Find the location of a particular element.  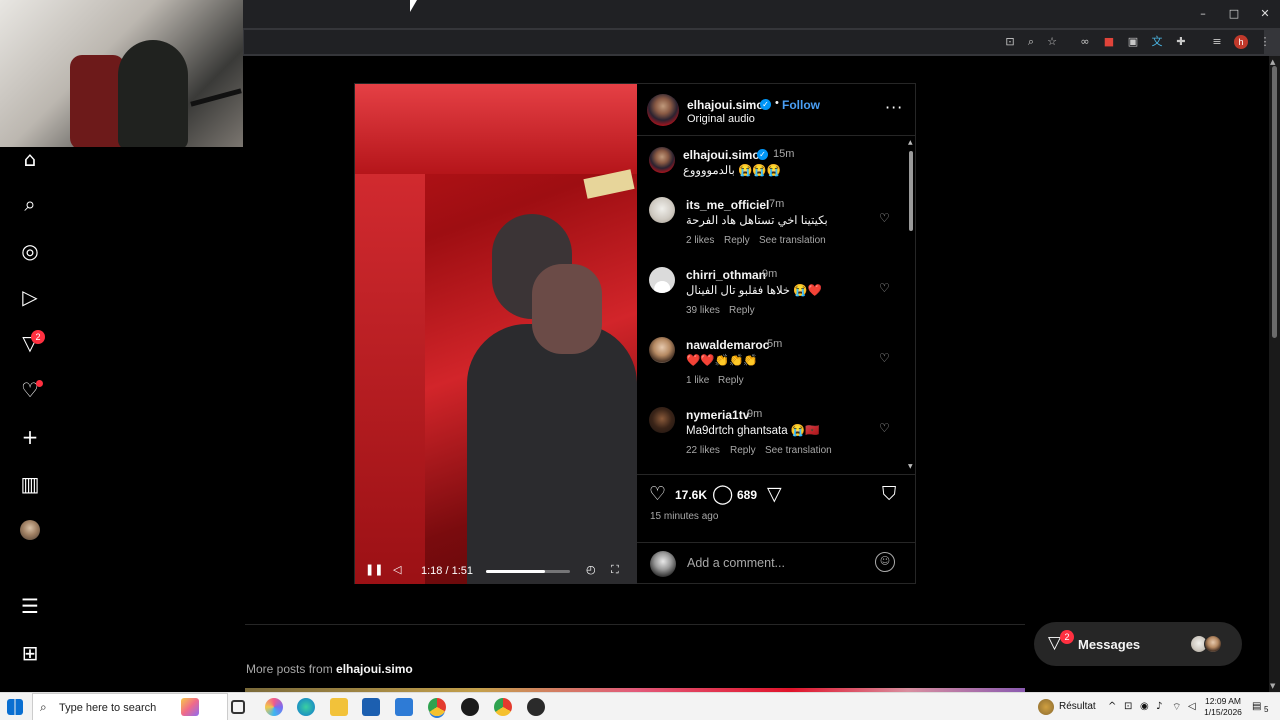

video-ceiling is located at coordinates (496, 129).